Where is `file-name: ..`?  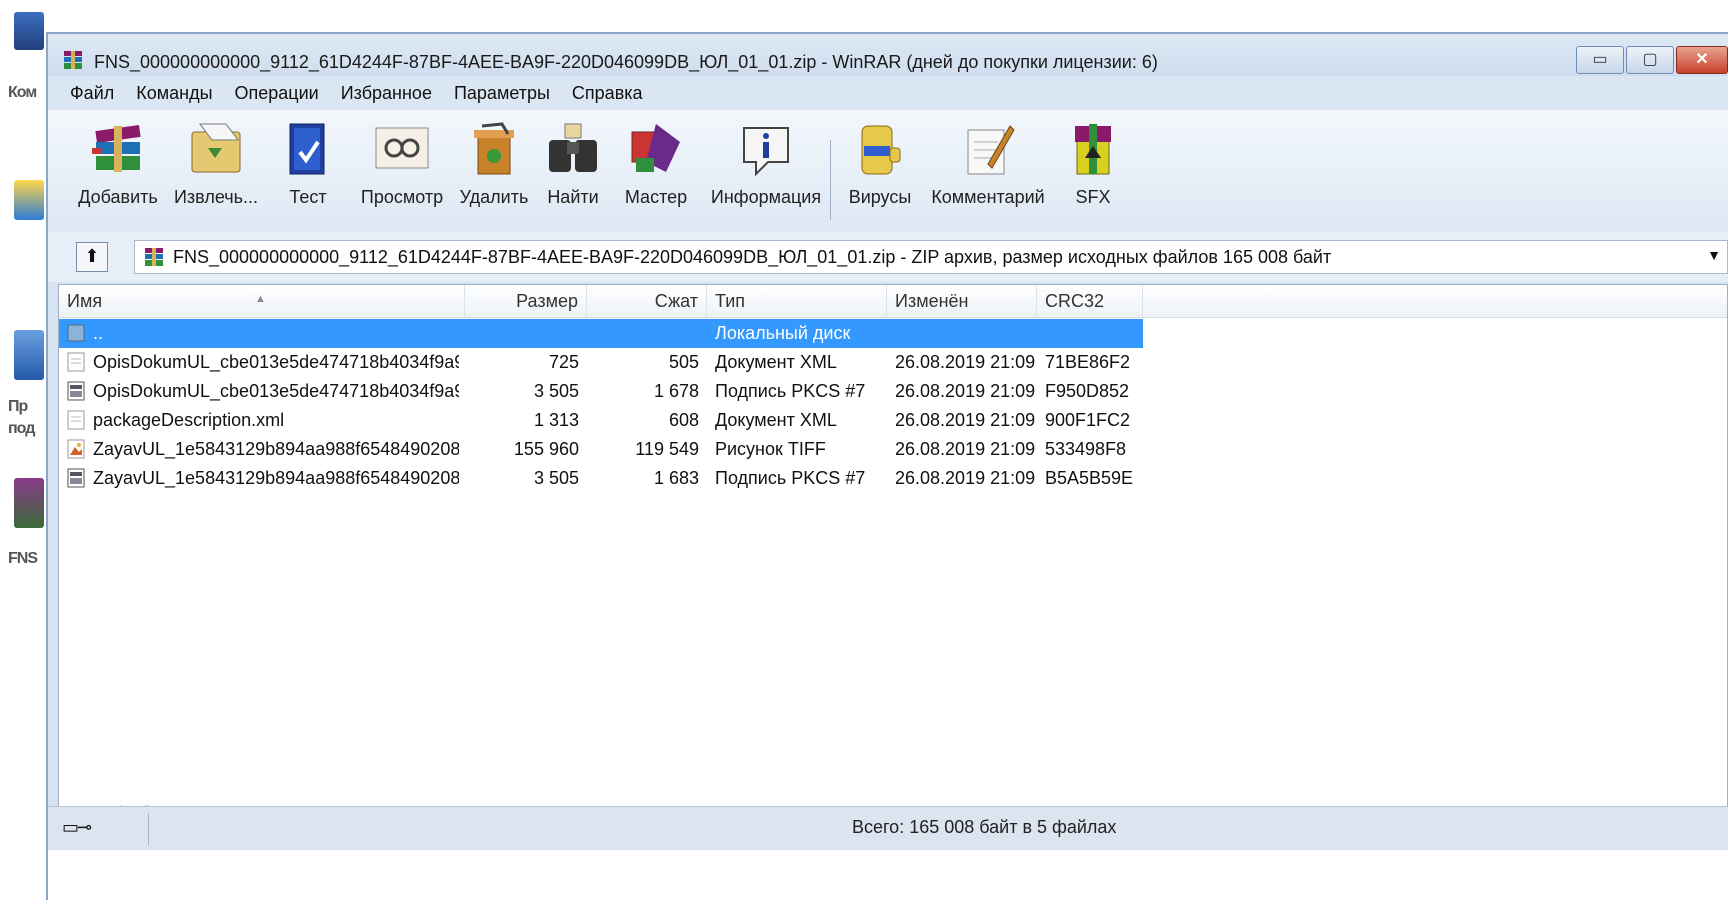 file-name: .. is located at coordinates (98, 333).